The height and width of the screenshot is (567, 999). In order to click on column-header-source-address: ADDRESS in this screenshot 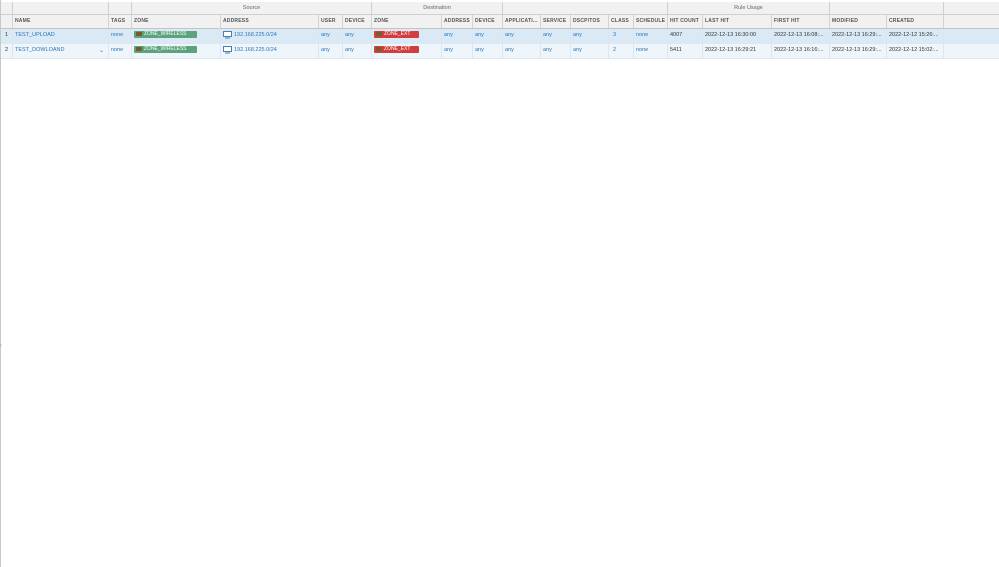, I will do `click(270, 21)`.